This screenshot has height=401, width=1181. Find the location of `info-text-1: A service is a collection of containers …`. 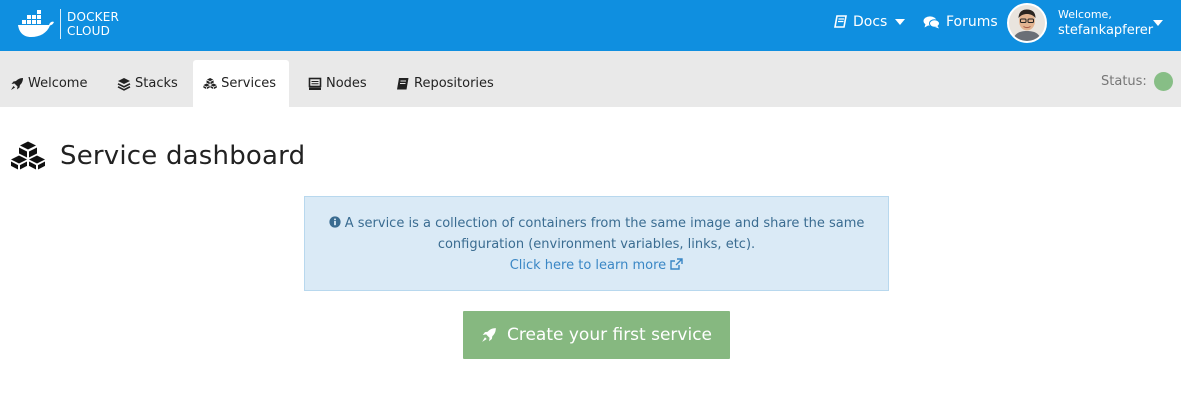

info-text-1: A service is a collection of containers … is located at coordinates (604, 223).